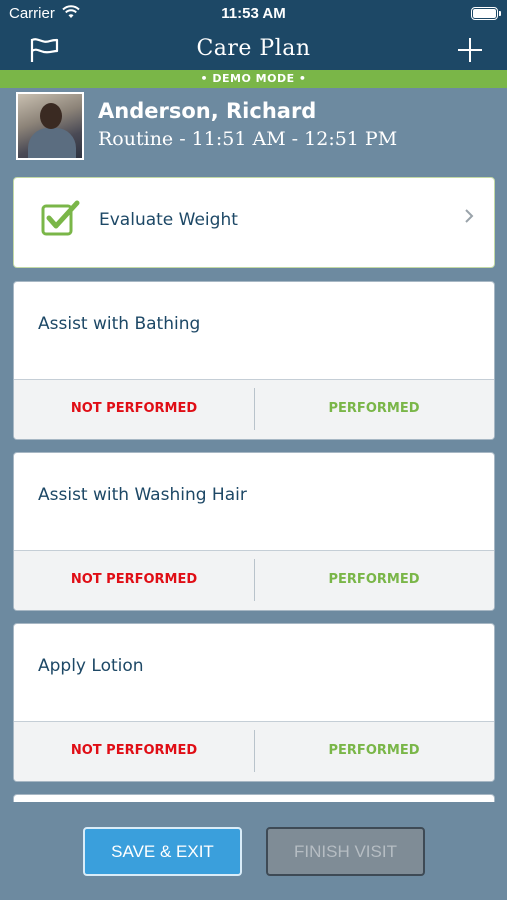  Describe the element at coordinates (50, 126) in the screenshot. I see `avatar` at that location.